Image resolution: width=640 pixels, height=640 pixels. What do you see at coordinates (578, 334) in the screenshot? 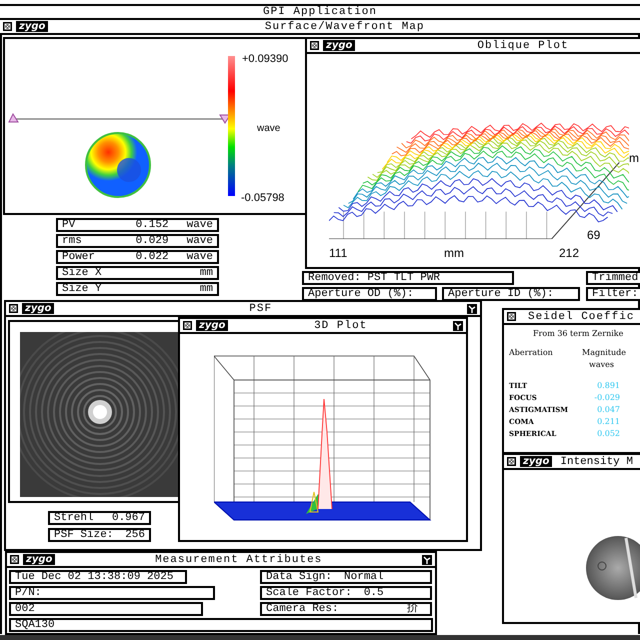
I see `subtitle: From 36 term Zernike` at bounding box center [578, 334].